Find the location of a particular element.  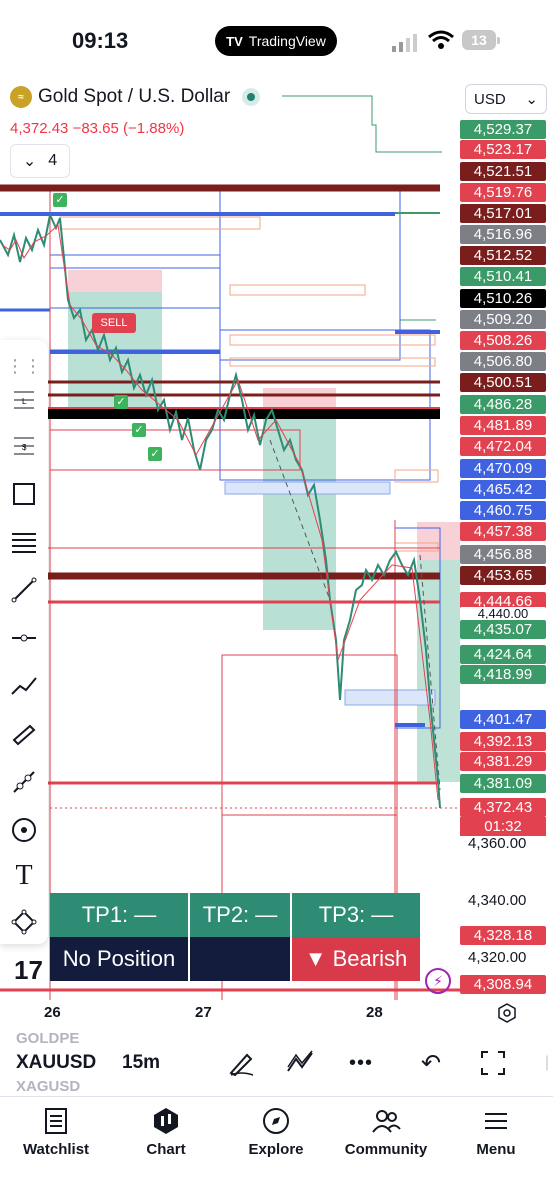

fib-lines-icon is located at coordinates (24, 542).